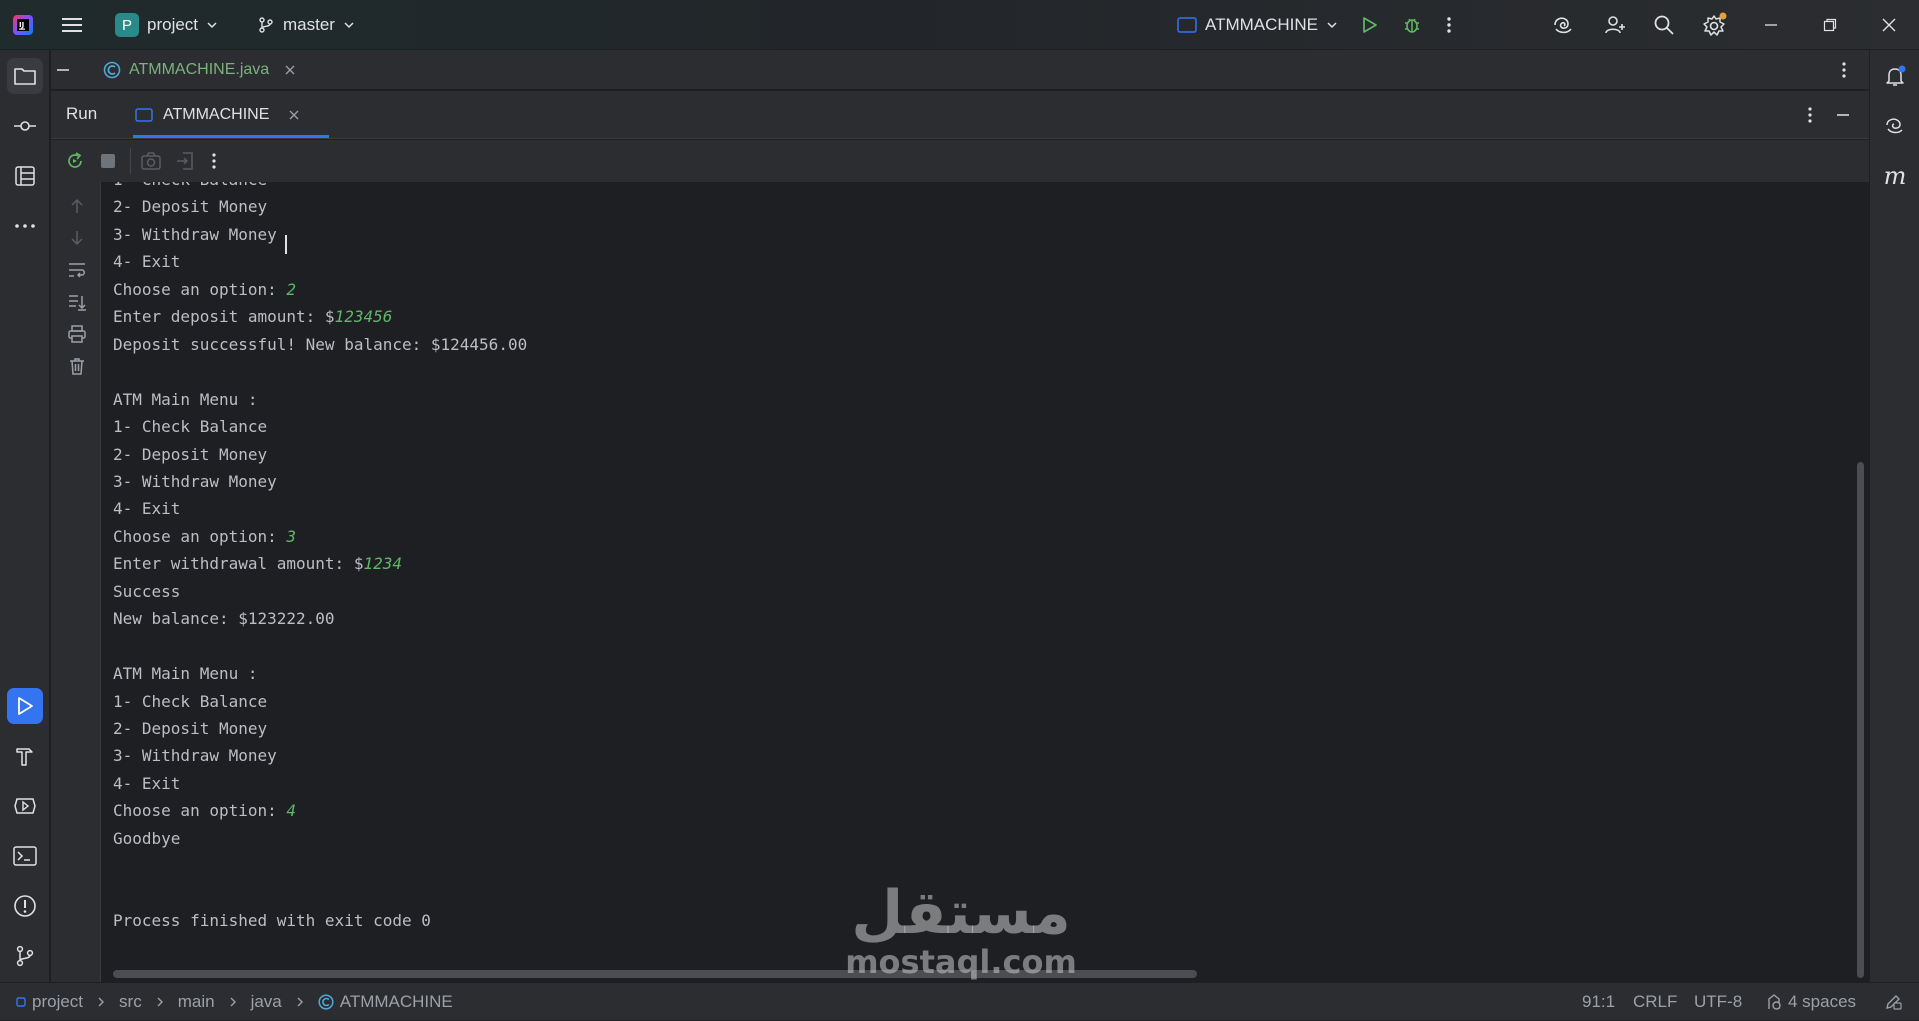 The image size is (1919, 1021). Describe the element at coordinates (1615, 25) in the screenshot. I see `add-user-icon` at that location.